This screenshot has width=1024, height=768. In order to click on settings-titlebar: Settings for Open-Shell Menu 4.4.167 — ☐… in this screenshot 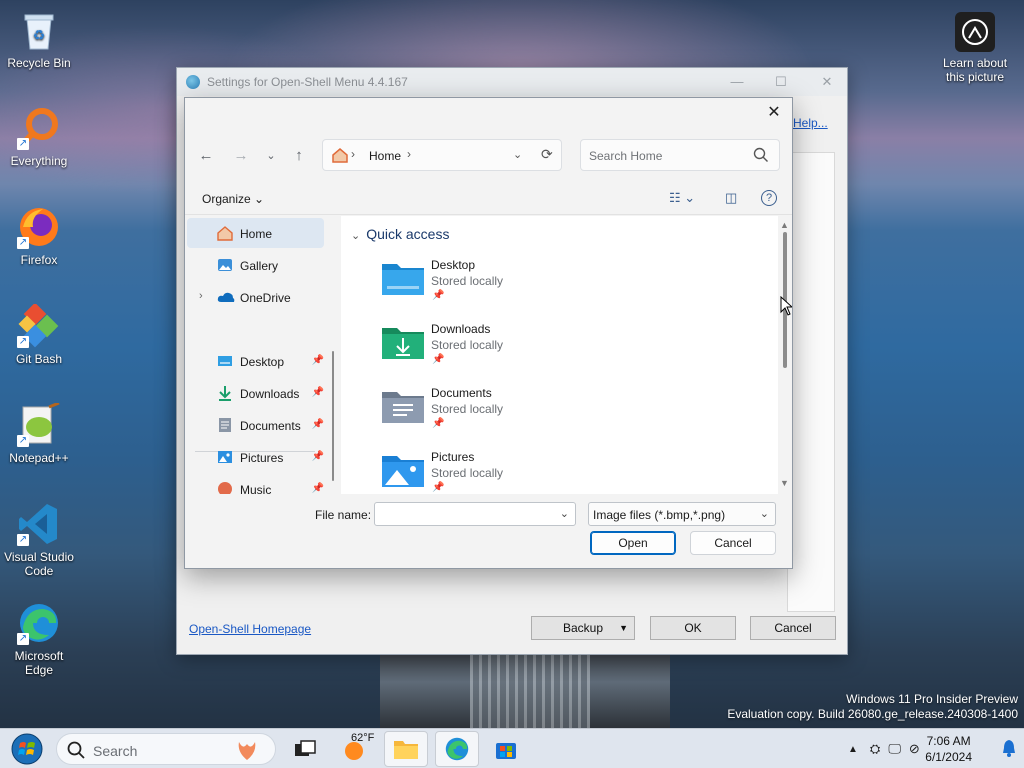, I will do `click(512, 82)`.